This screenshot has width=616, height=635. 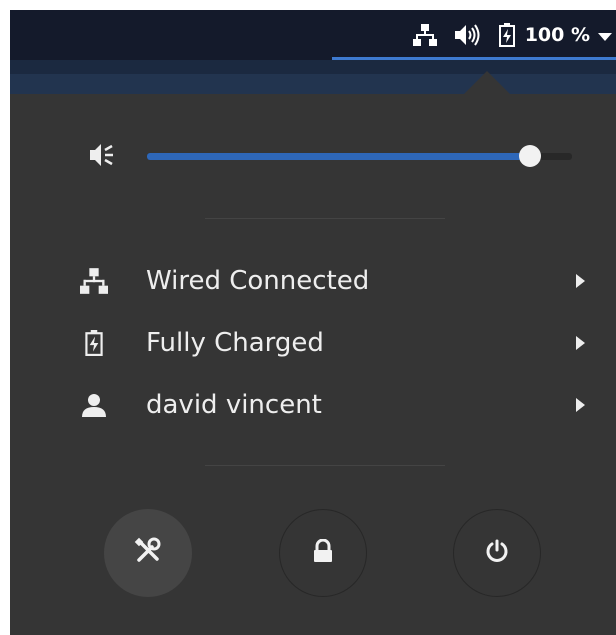 I want to click on menu-pointer-arrow, so click(x=487, y=83).